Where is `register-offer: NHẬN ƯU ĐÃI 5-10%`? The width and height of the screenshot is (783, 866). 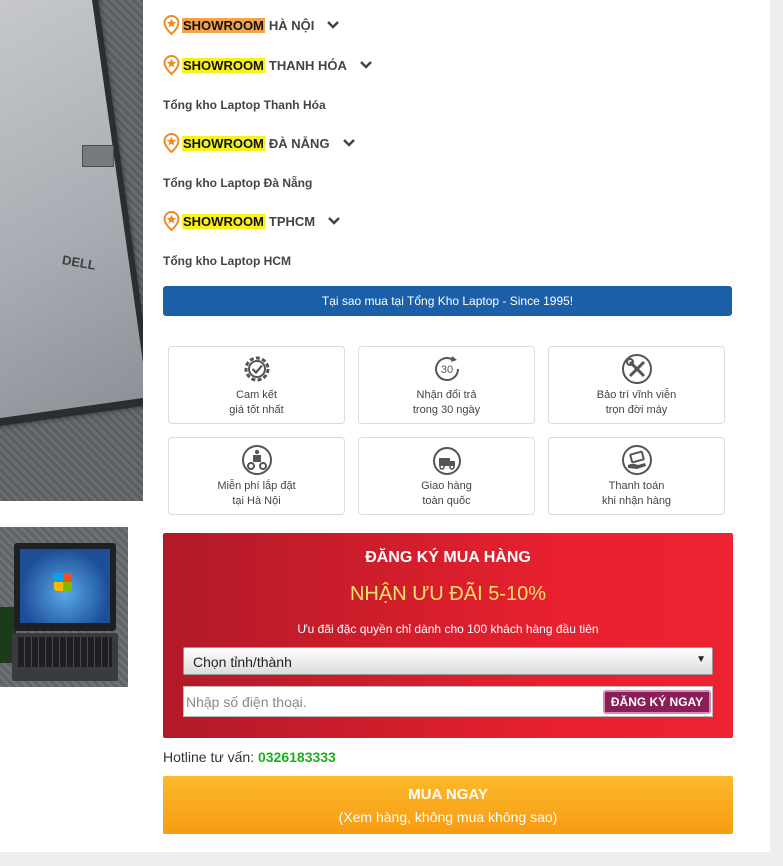 register-offer: NHẬN ƯU ĐÃI 5-10% is located at coordinates (447, 594).